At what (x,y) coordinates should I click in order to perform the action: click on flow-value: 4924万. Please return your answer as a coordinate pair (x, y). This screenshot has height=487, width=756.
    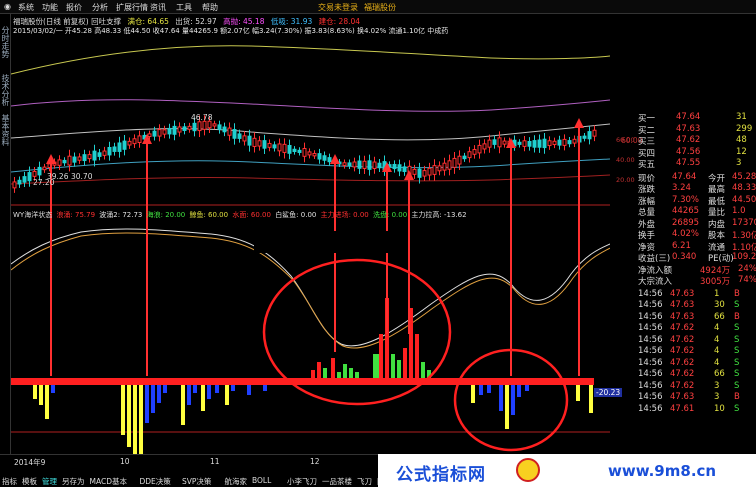
    Looking at the image, I should click on (715, 270).